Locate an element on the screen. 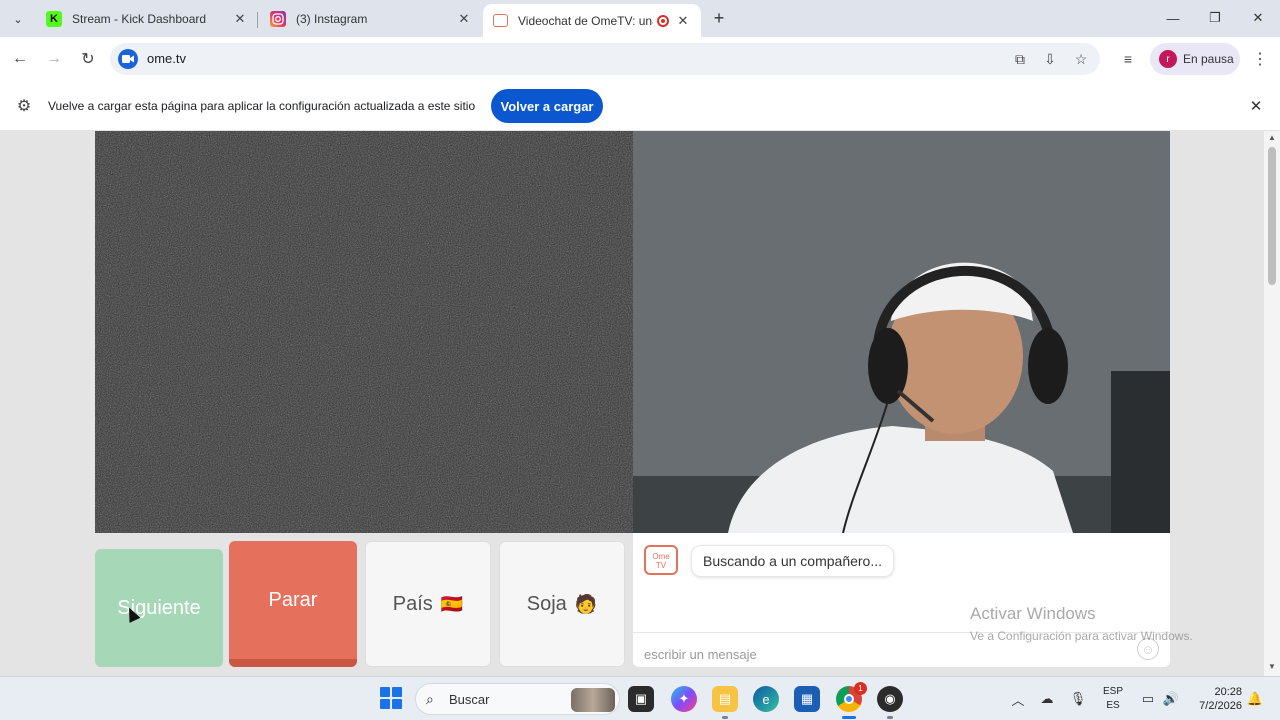 The width and height of the screenshot is (1280, 720). restore-icon: ❐ is located at coordinates (1215, 18).